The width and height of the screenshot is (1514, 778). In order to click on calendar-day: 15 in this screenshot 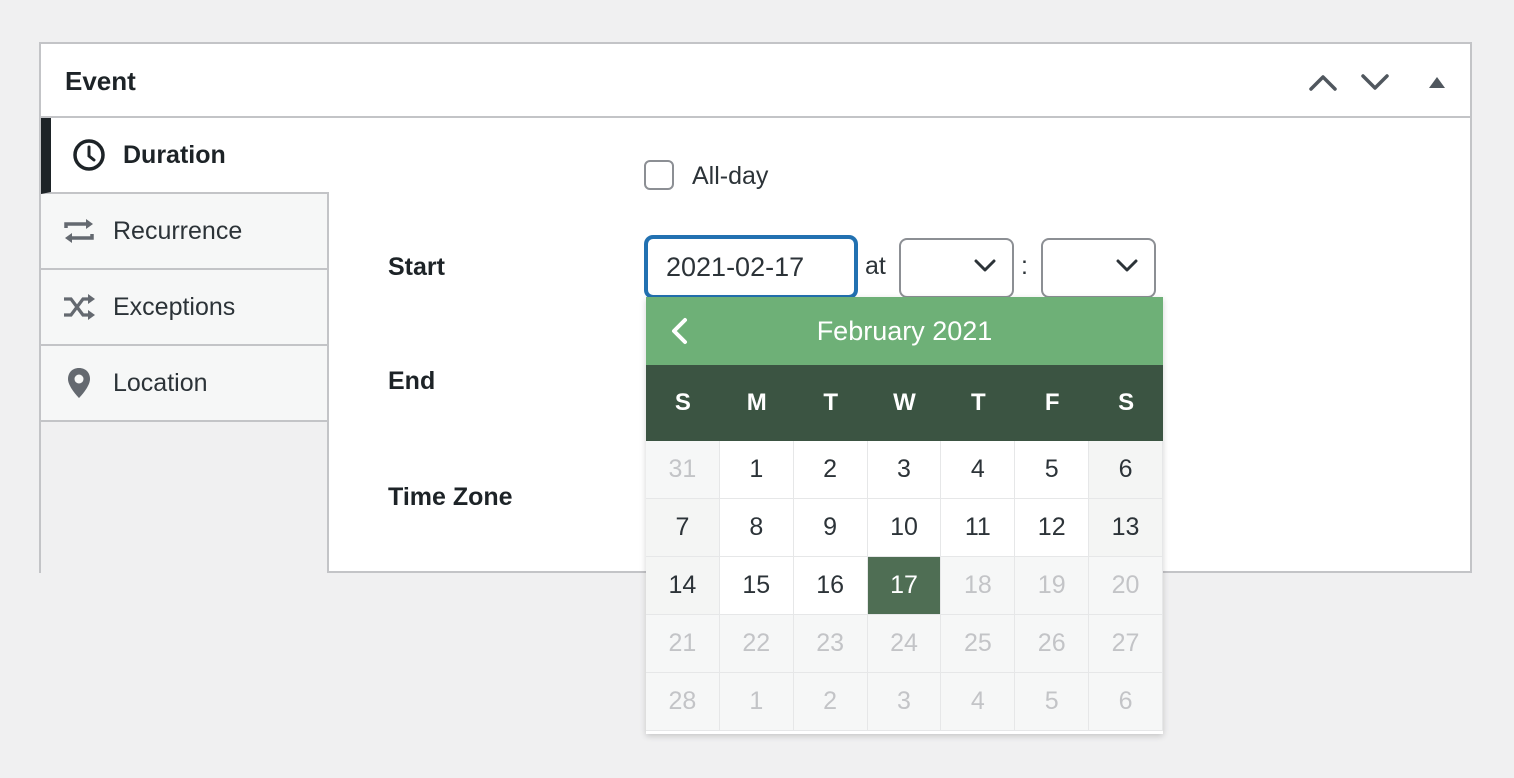, I will do `click(756, 586)`.